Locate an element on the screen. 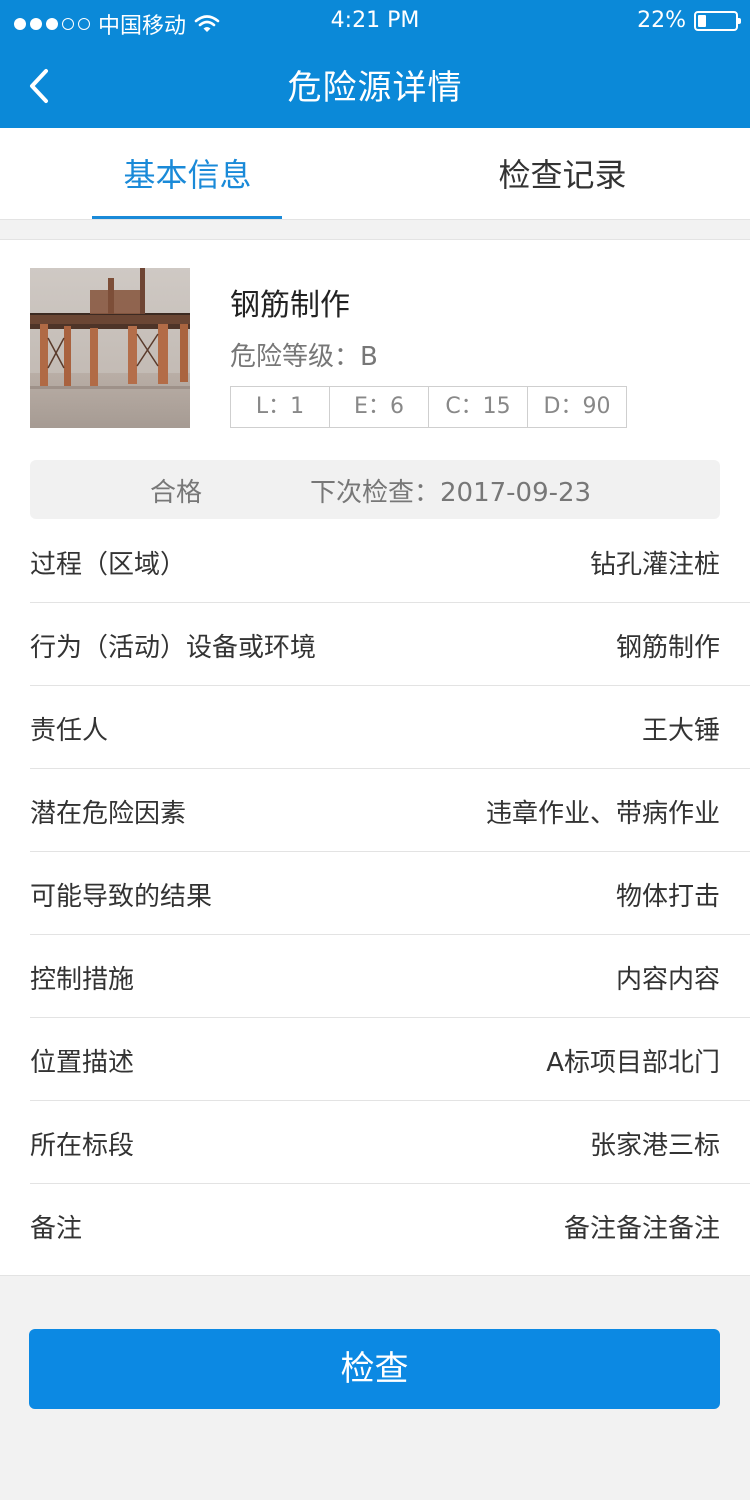 This screenshot has height=1500, width=750. detail-label: 行为（活动）设备或环境 is located at coordinates (173, 648).